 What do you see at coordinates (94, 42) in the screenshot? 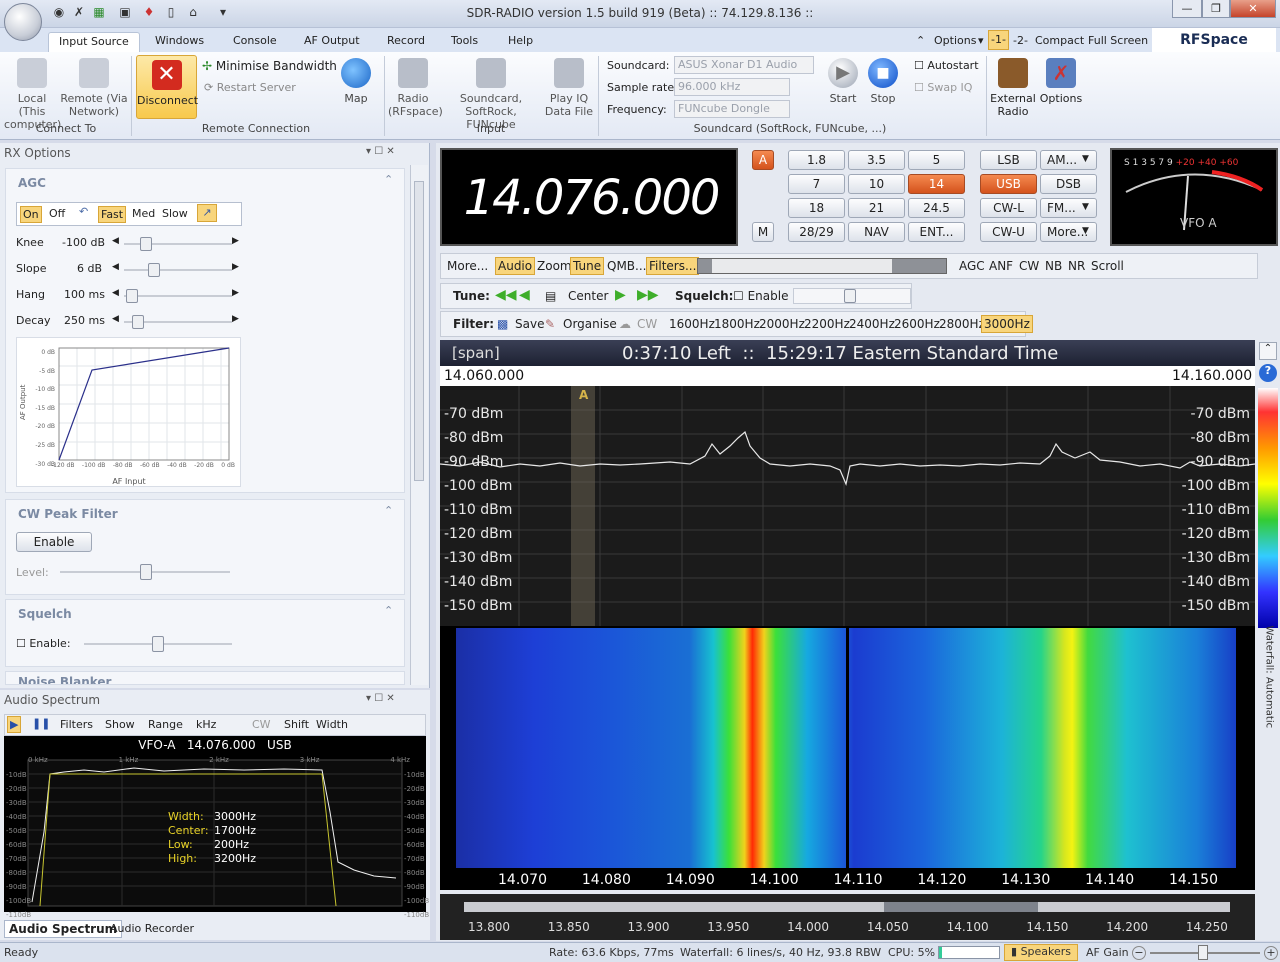
I see `tab-input-source: Input Source` at bounding box center [94, 42].